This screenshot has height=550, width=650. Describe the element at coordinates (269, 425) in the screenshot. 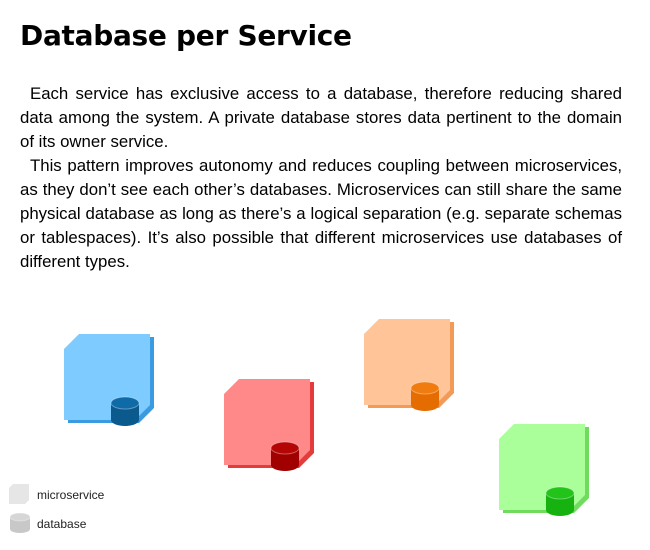

I see `service-red` at that location.